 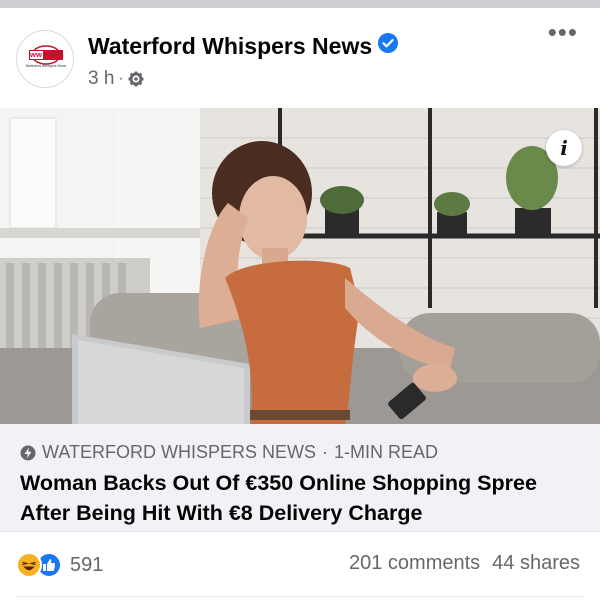 I want to click on comments-count: 201 comments, so click(x=414, y=563).